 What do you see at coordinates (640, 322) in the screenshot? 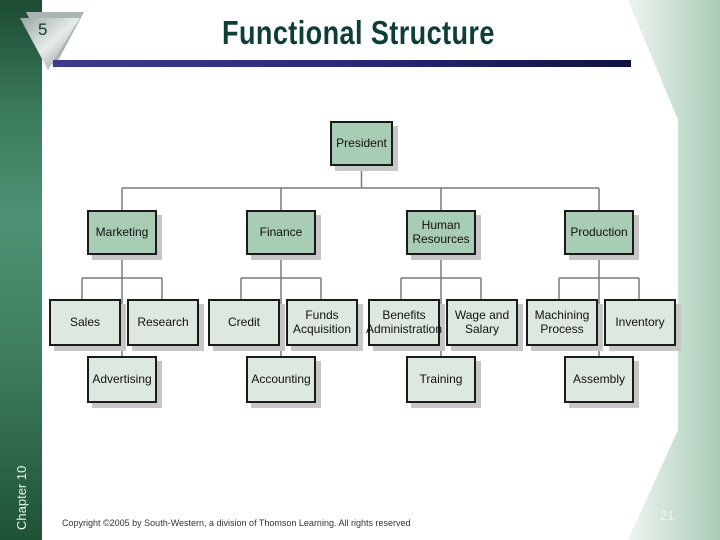
I see `org-box-unit: Inventory` at bounding box center [640, 322].